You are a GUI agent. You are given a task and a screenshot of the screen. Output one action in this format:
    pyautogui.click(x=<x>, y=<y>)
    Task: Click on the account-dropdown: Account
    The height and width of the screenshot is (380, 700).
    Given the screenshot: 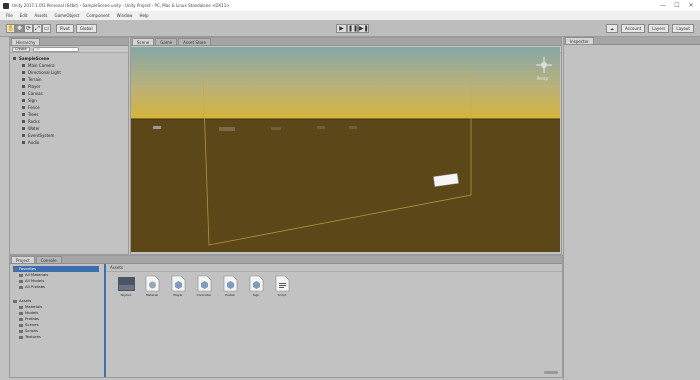 What is the action you would take?
    pyautogui.click(x=633, y=28)
    